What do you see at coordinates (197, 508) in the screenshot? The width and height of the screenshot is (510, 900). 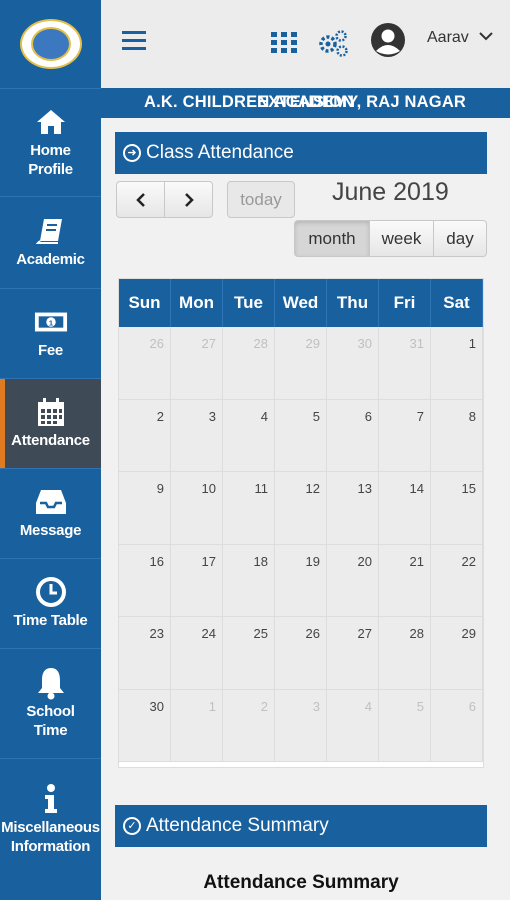 I see `calendar-day-cell: 10` at bounding box center [197, 508].